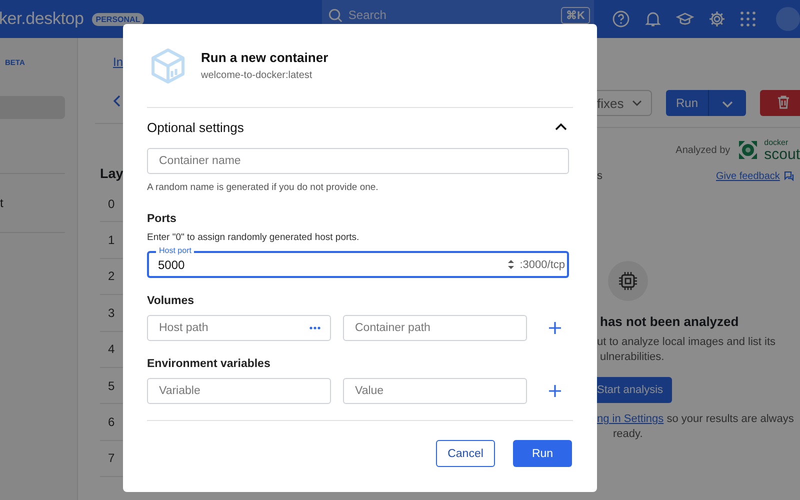  Describe the element at coordinates (360, 127) in the screenshot. I see `optional-settings-toggle: Optional settings` at that location.